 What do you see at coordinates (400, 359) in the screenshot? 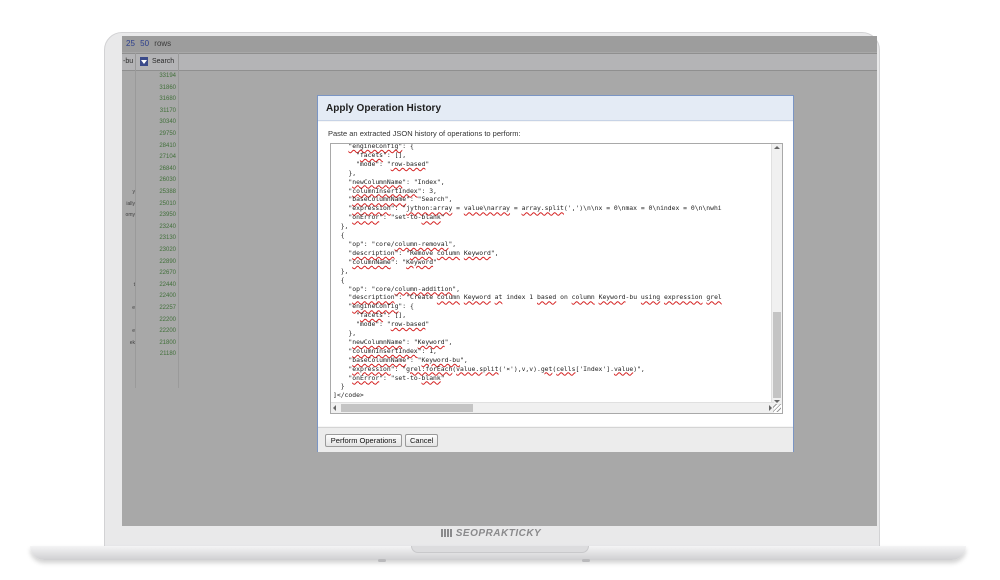
I see `code-line: "baseColumnName": "Keyword-bu",` at bounding box center [400, 359].